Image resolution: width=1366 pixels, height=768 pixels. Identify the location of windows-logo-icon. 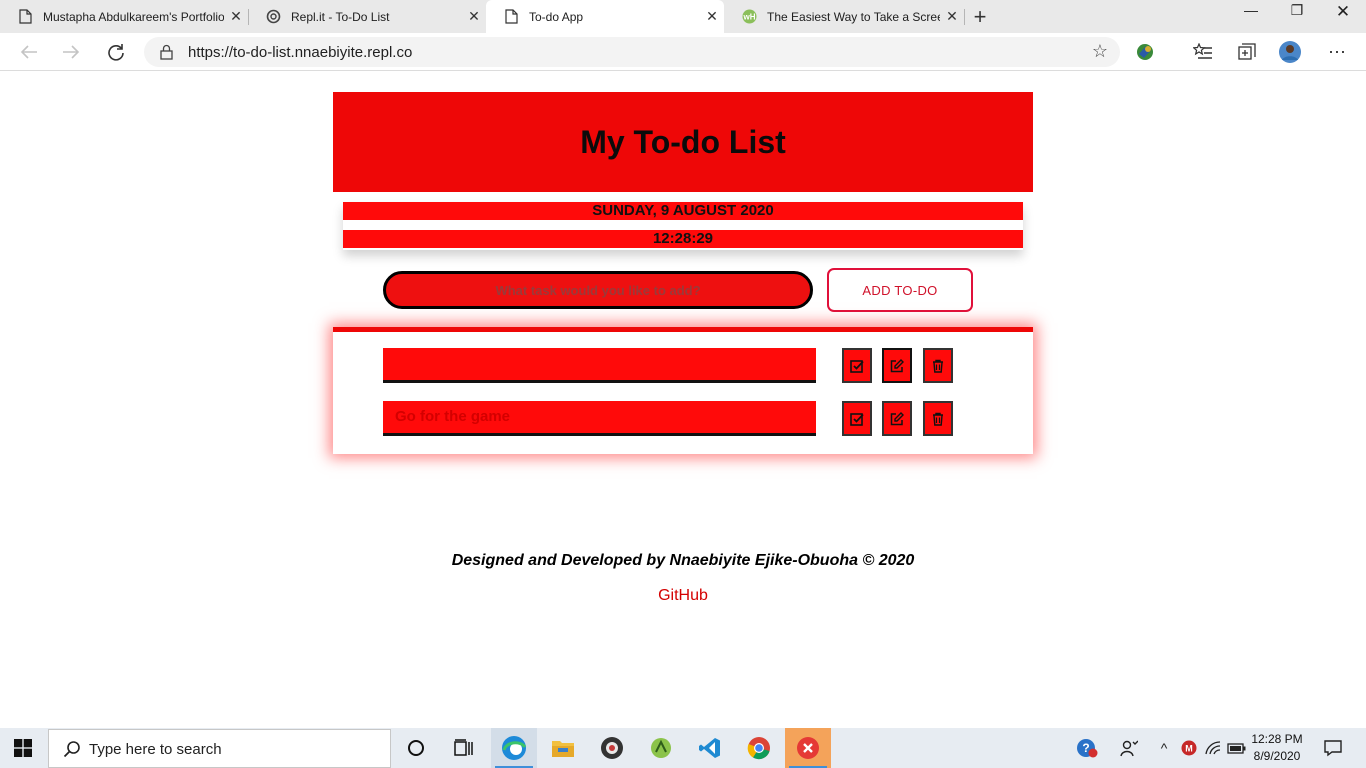
(23, 748).